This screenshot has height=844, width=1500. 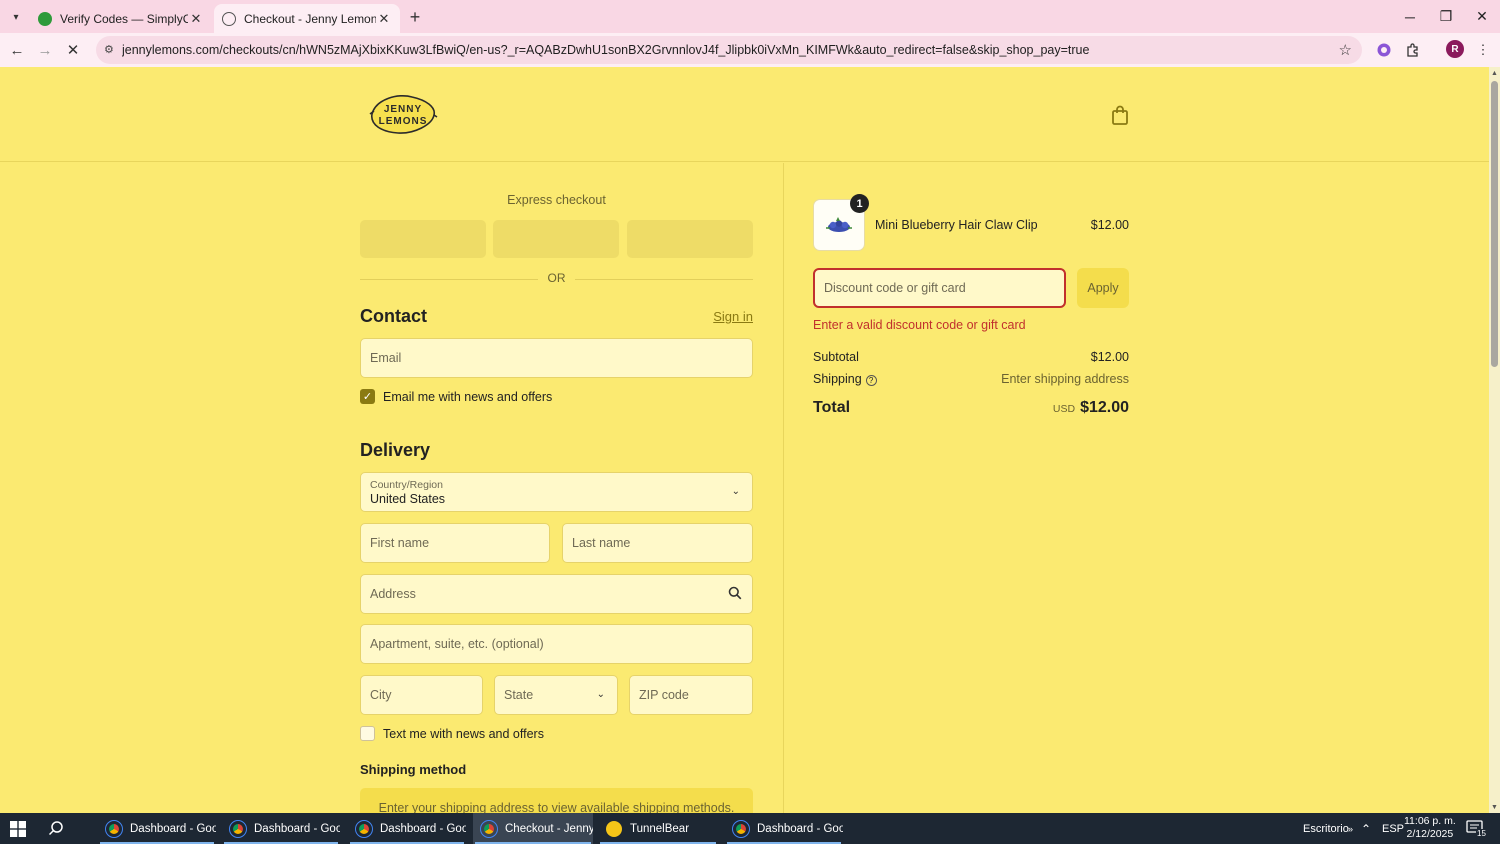 I want to click on last-name-placeholder: Last name, so click(x=601, y=543).